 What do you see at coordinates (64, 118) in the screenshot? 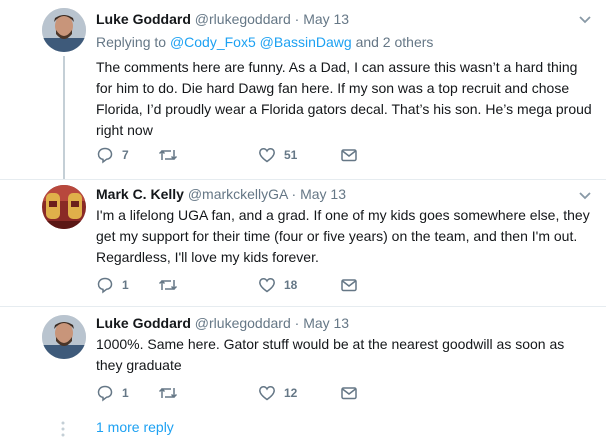
I see `thread-connector` at bounding box center [64, 118].